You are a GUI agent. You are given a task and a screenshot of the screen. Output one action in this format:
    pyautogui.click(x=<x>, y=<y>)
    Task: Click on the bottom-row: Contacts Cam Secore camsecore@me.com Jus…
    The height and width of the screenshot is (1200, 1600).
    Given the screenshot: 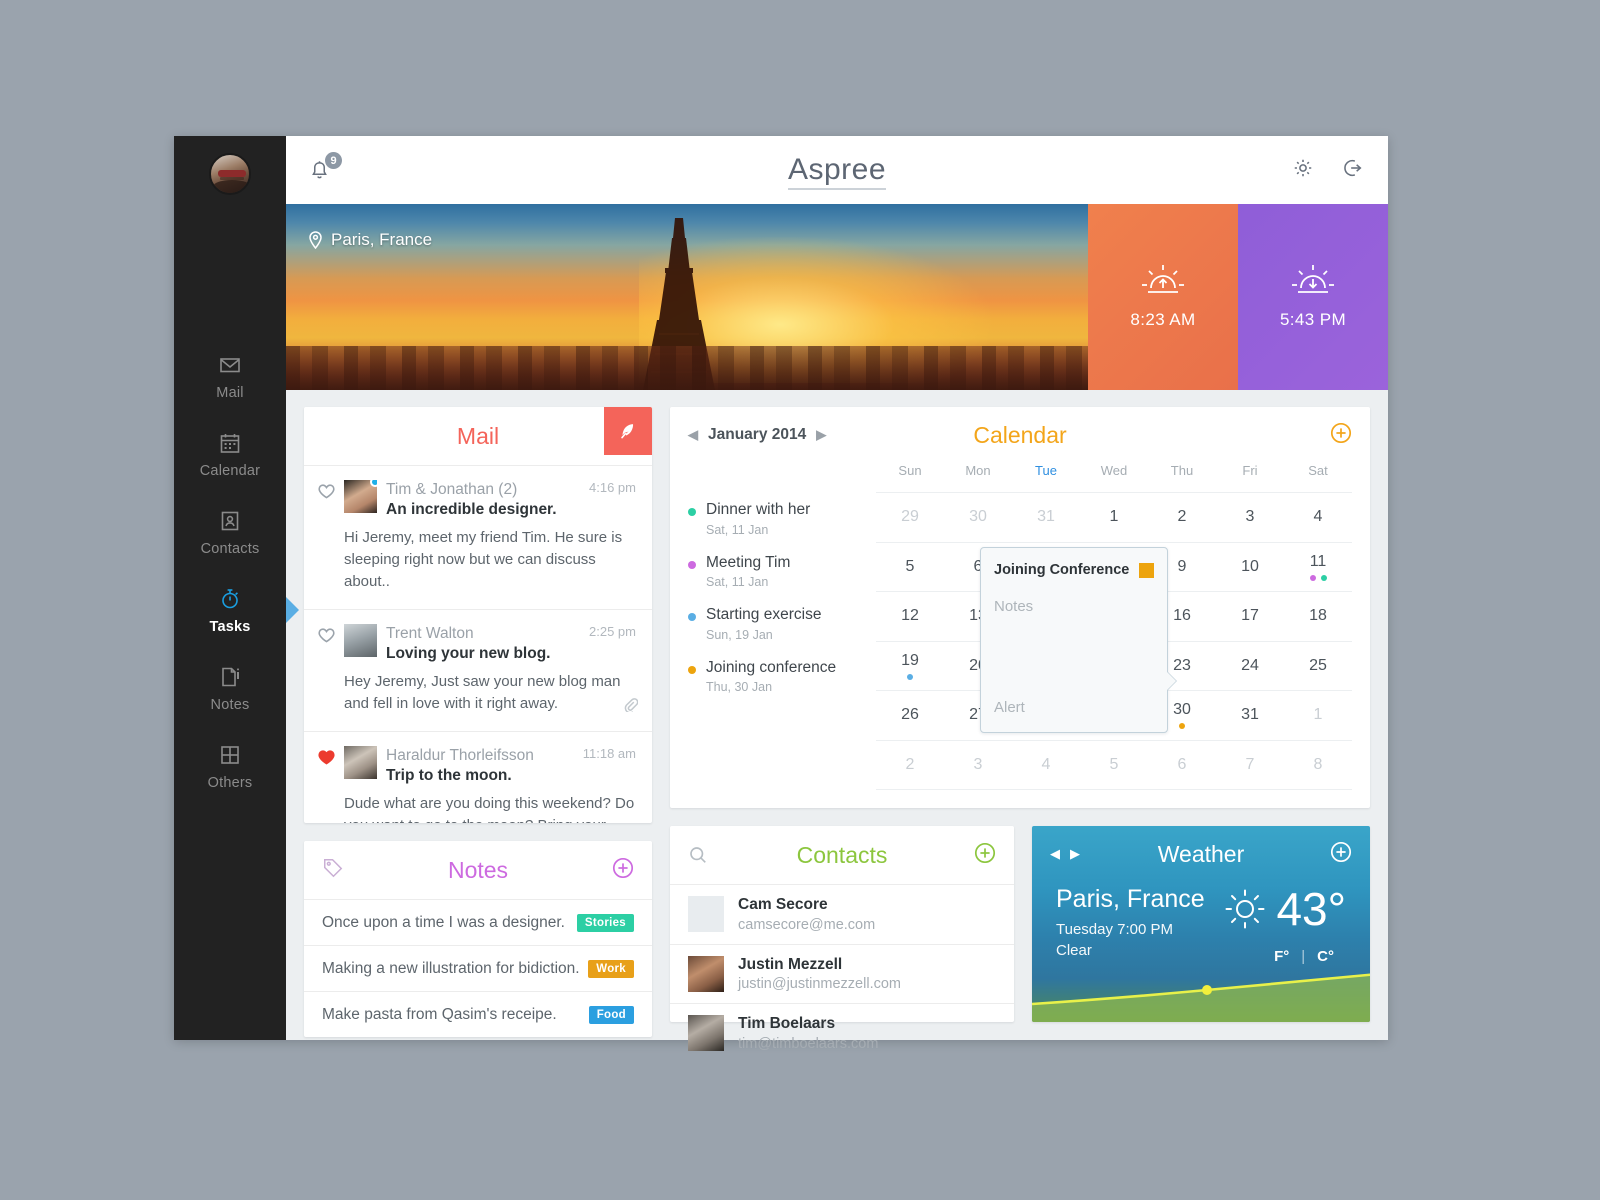 What is the action you would take?
    pyautogui.click(x=1020, y=939)
    